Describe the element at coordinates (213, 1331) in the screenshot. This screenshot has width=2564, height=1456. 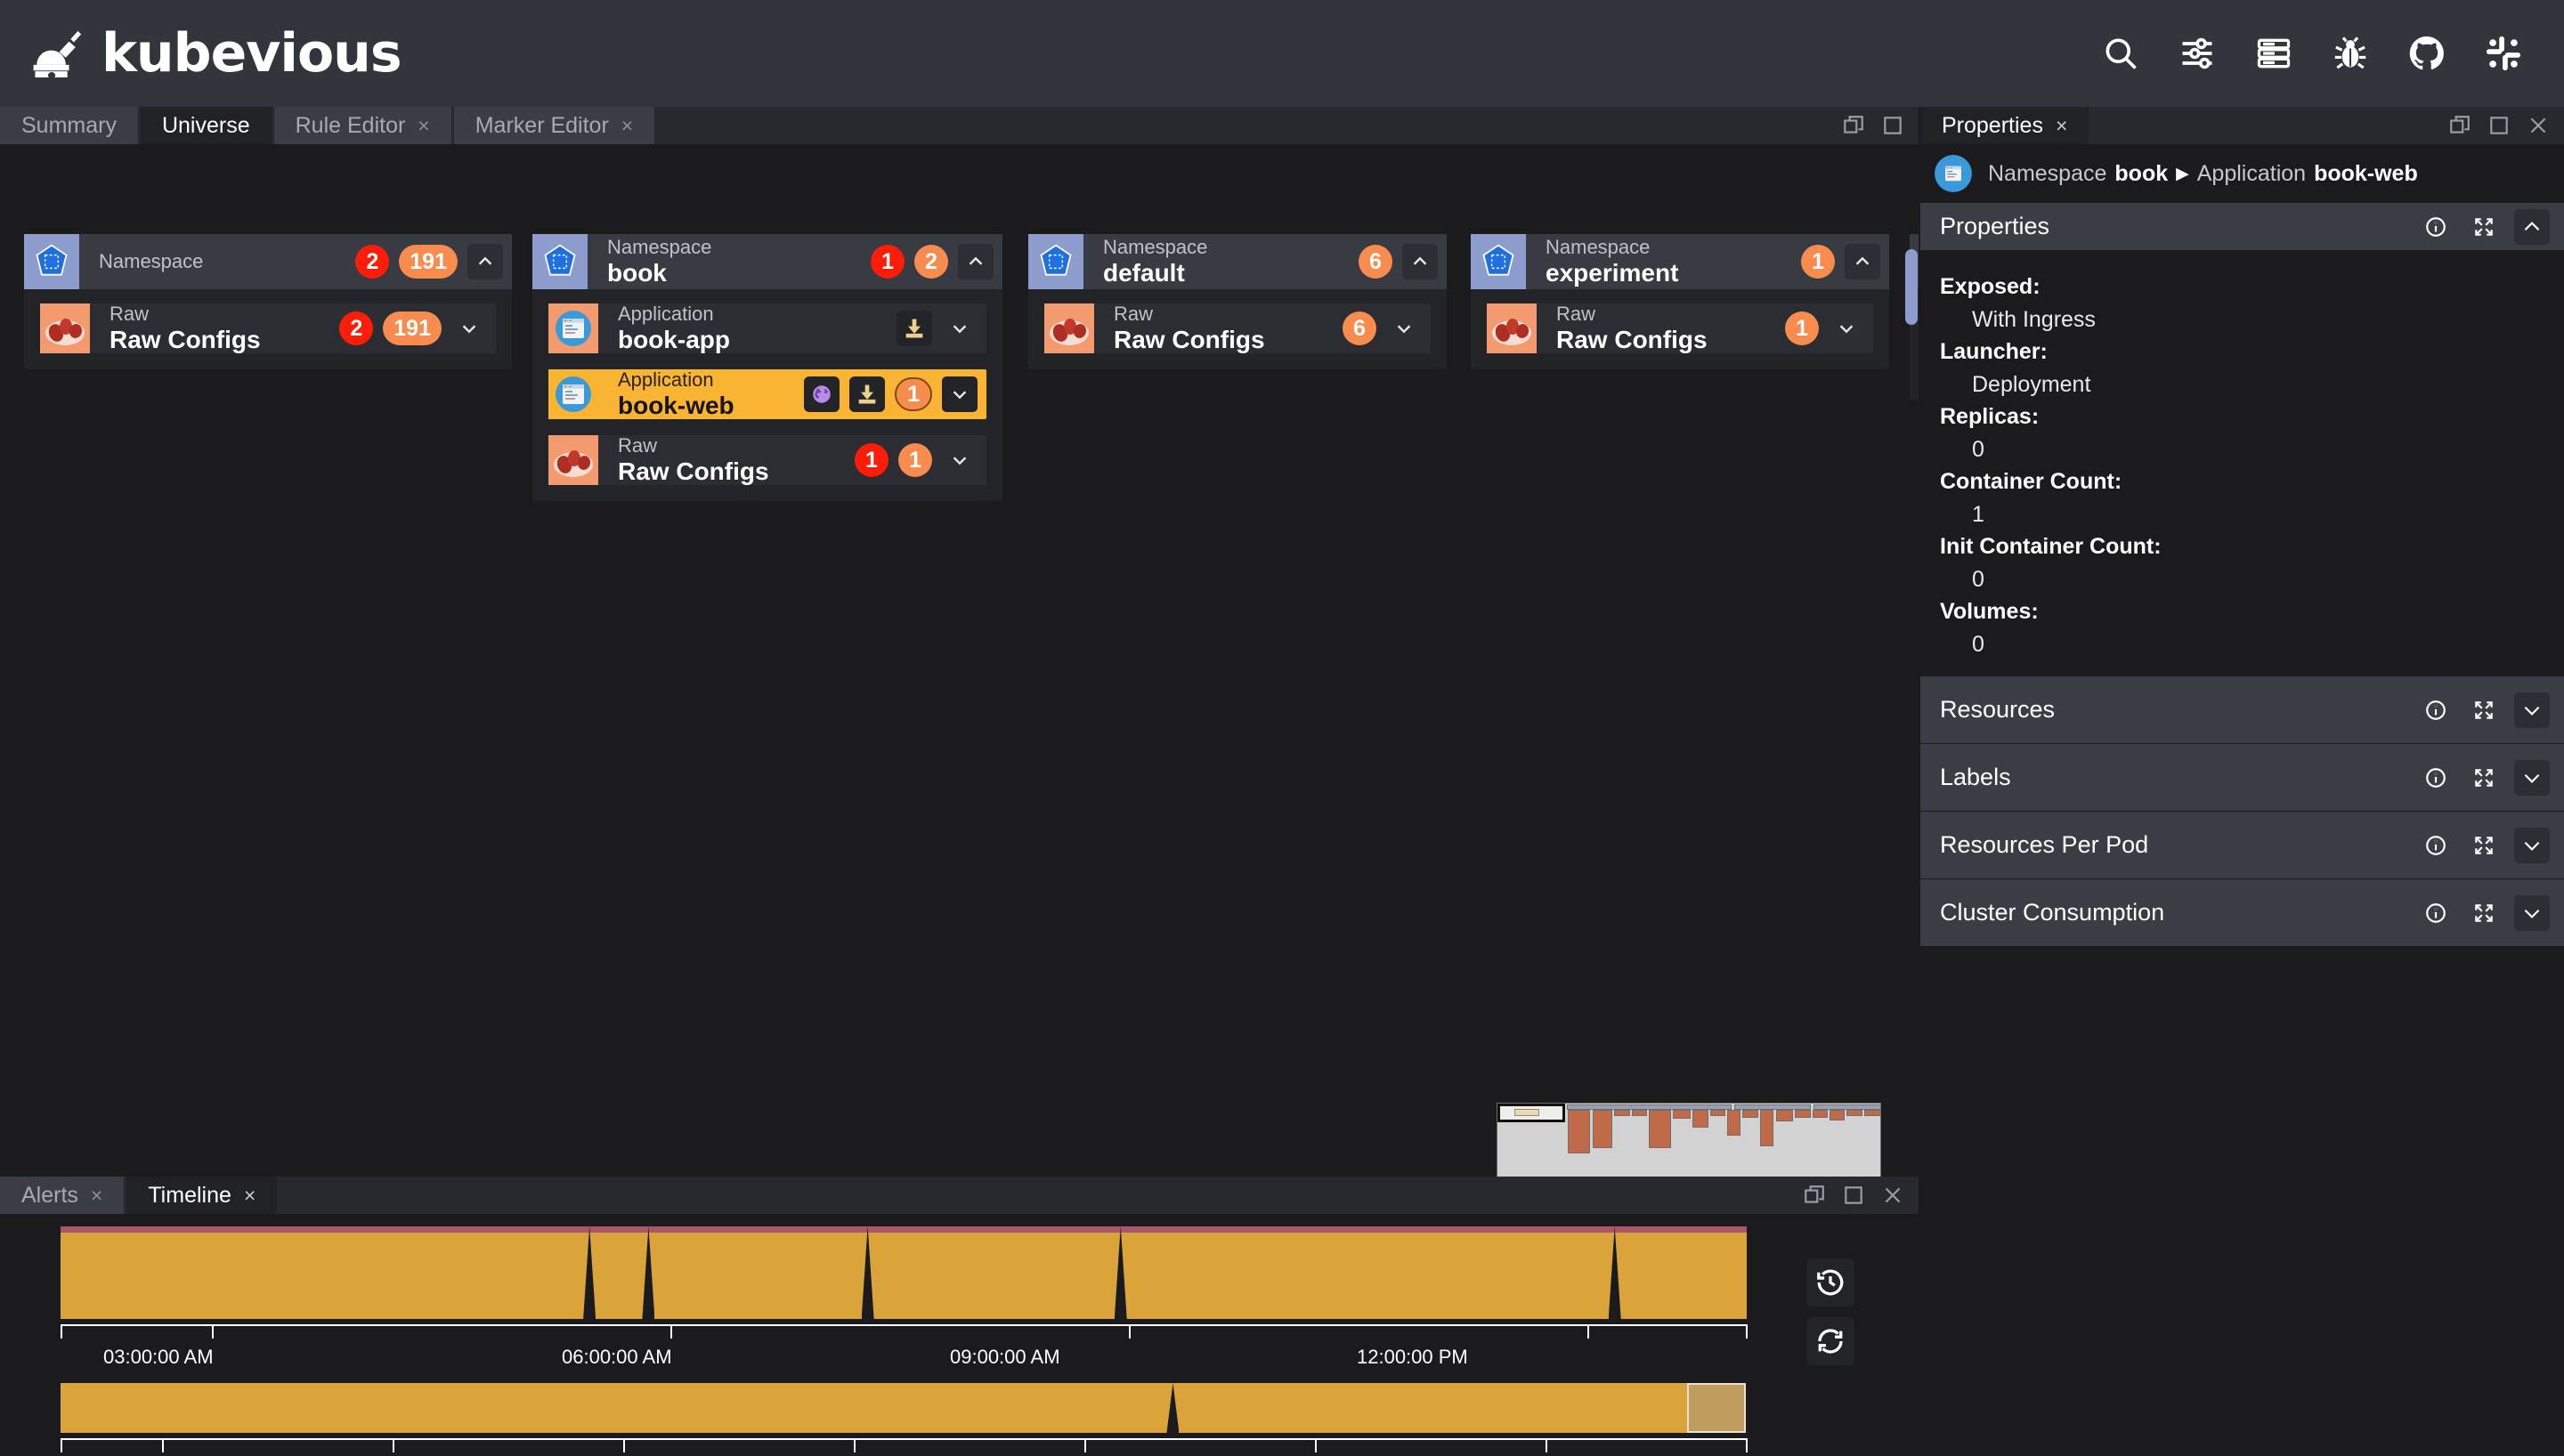
I see `axis-tick` at that location.